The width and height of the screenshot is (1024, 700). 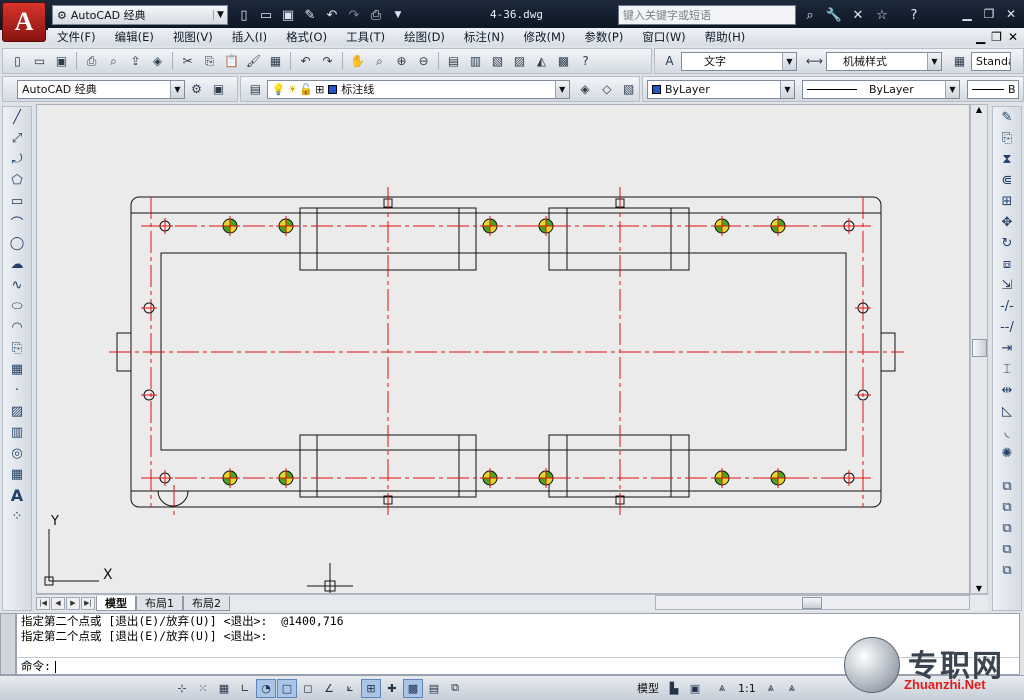 I want to click on menu-view: 视图(V), so click(x=193, y=37).